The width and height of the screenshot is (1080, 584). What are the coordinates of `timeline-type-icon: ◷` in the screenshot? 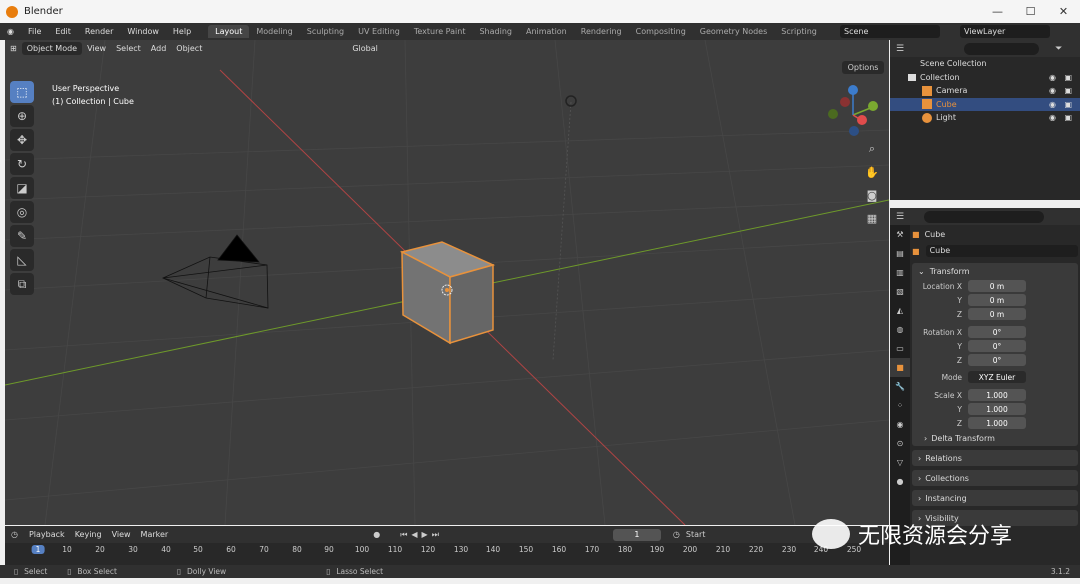 It's located at (14, 534).